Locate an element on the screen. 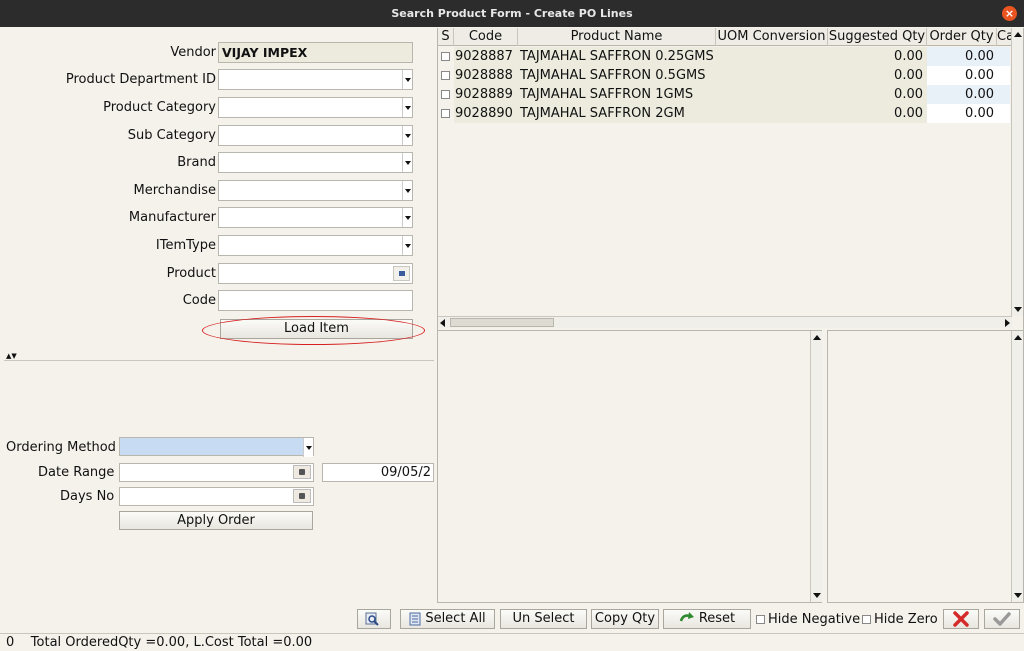  col-order-qty: Order Qty is located at coordinates (962, 37).